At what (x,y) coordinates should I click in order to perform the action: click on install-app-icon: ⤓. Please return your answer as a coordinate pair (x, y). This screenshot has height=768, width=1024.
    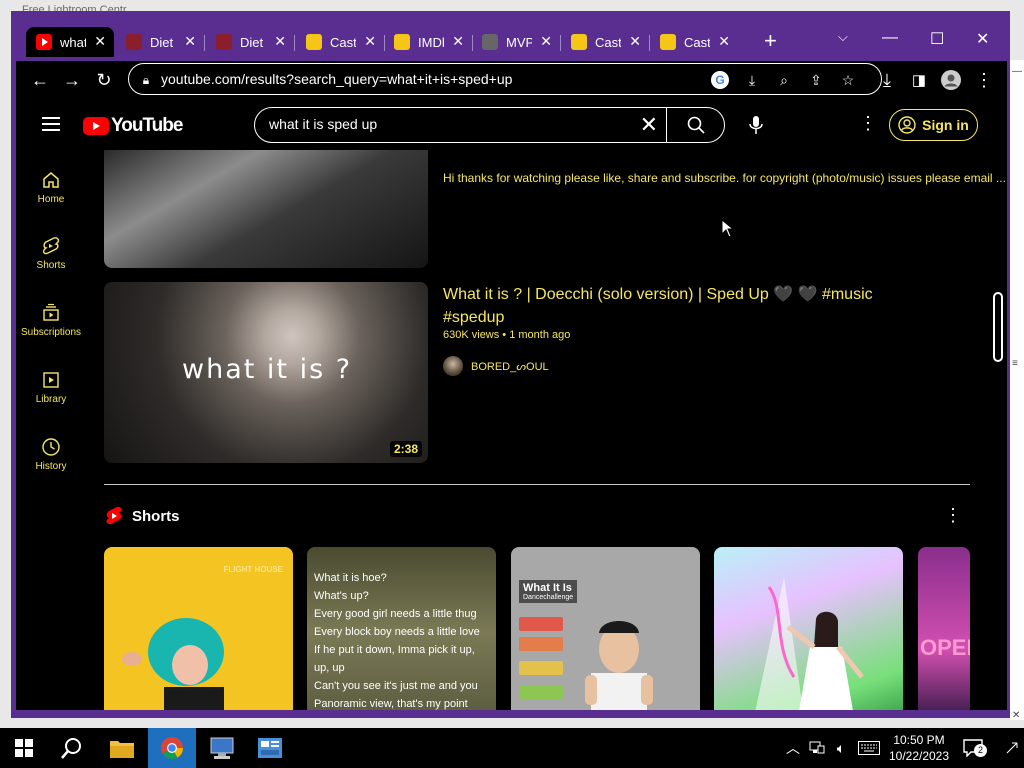
    Looking at the image, I should click on (752, 80).